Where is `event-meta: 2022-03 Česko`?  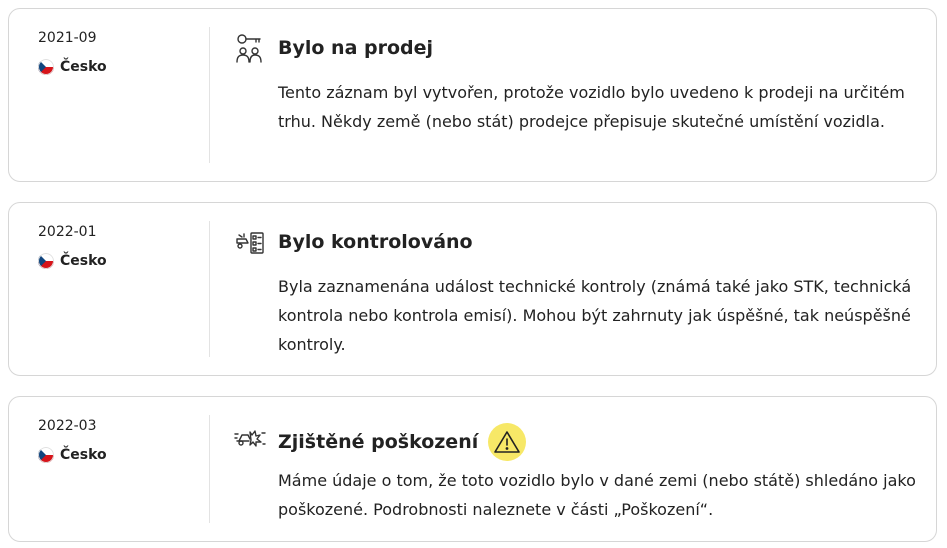
event-meta: 2022-03 Česko is located at coordinates (123, 440).